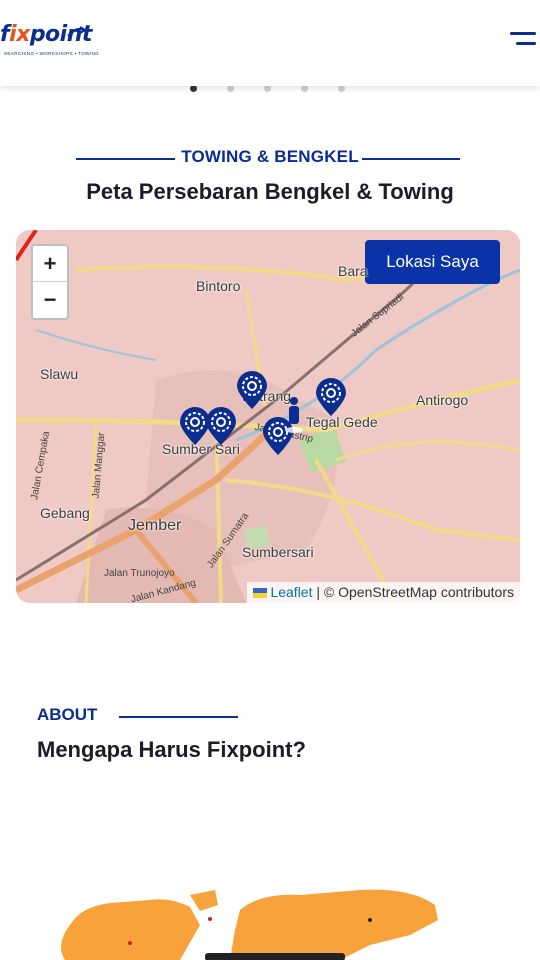 This screenshot has height=960, width=540. What do you see at coordinates (49, 42) in the screenshot?
I see `fixpoint-logo: fixpoint SEARCHING • WORKSHOPS • TOWING` at bounding box center [49, 42].